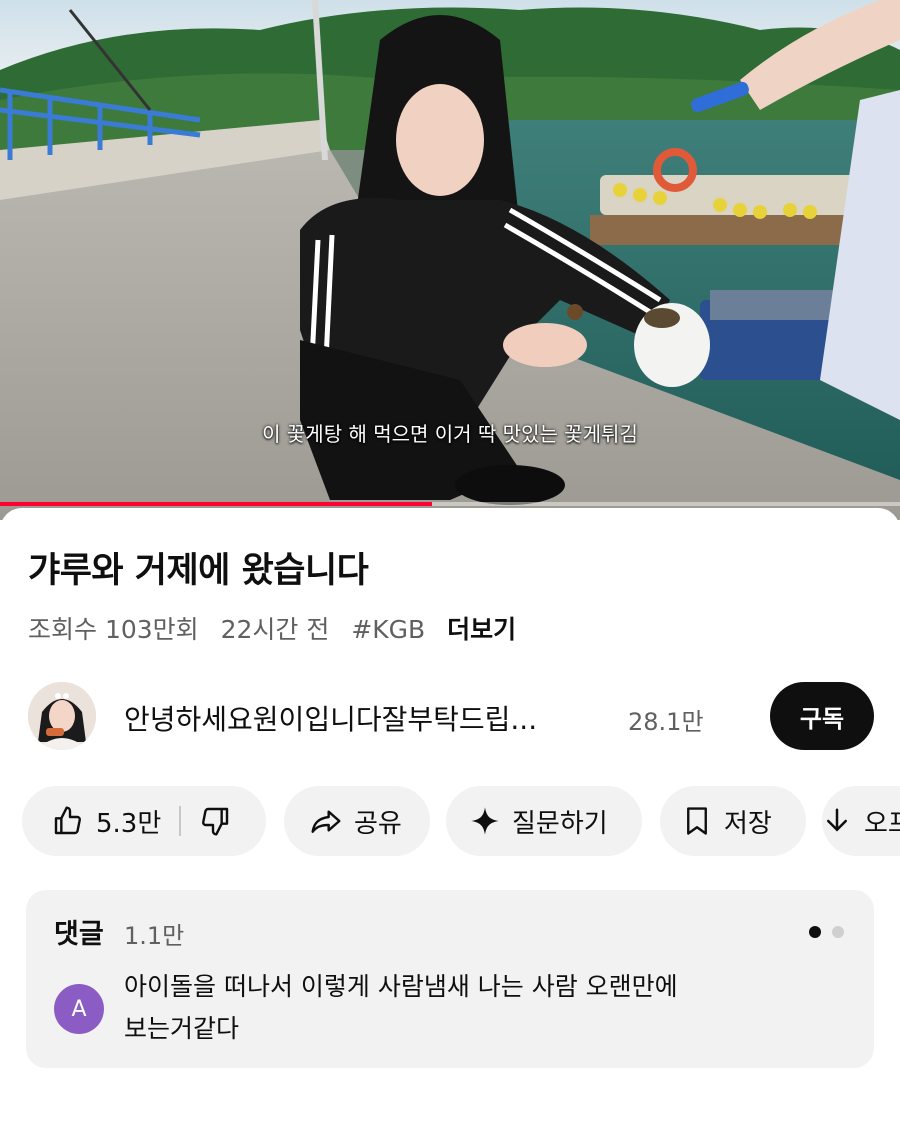 The width and height of the screenshot is (900, 1131). Describe the element at coordinates (481, 629) in the screenshot. I see `more-button: 더보기` at that location.